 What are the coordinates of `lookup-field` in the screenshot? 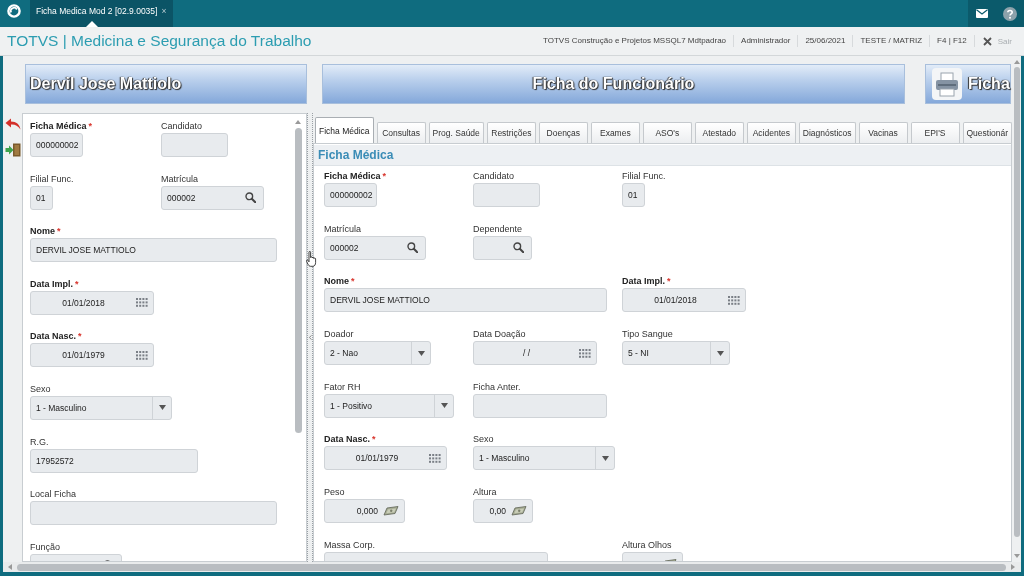 It's located at (502, 247).